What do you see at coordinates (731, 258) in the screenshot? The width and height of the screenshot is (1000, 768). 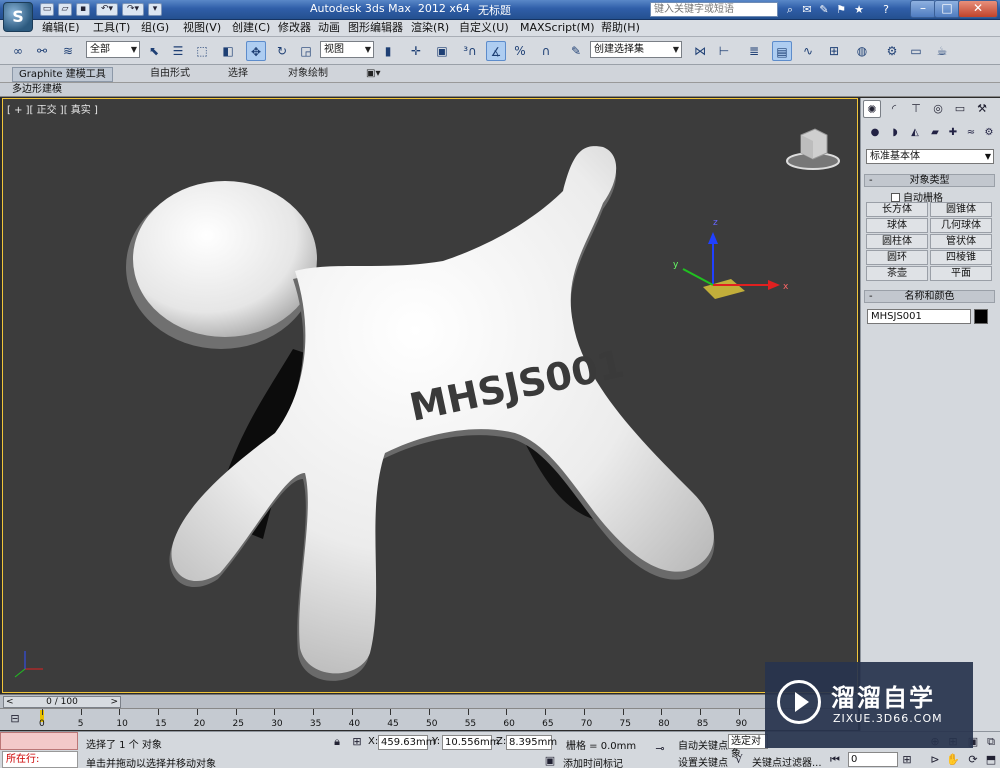 I see `transform-gizmo: z x y` at bounding box center [731, 258].